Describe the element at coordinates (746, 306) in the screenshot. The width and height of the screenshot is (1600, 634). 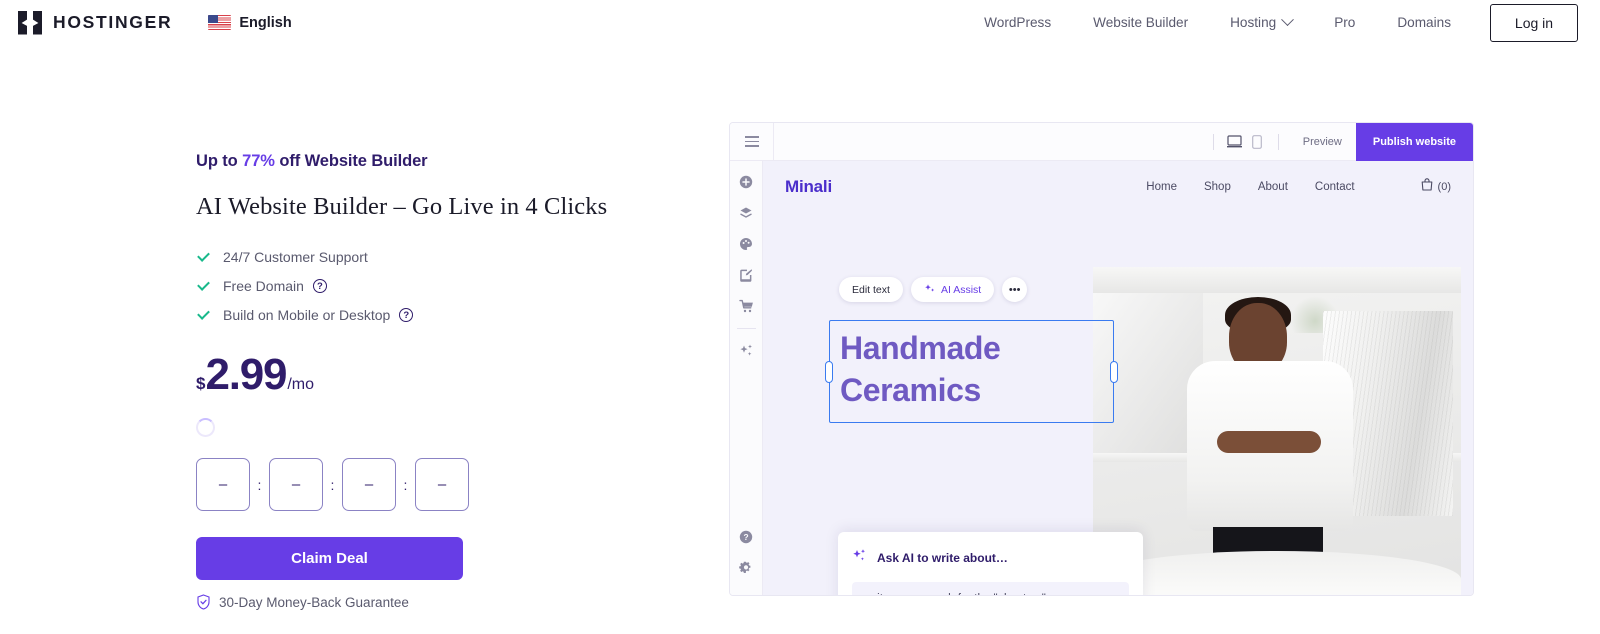
I see `store-icon` at that location.